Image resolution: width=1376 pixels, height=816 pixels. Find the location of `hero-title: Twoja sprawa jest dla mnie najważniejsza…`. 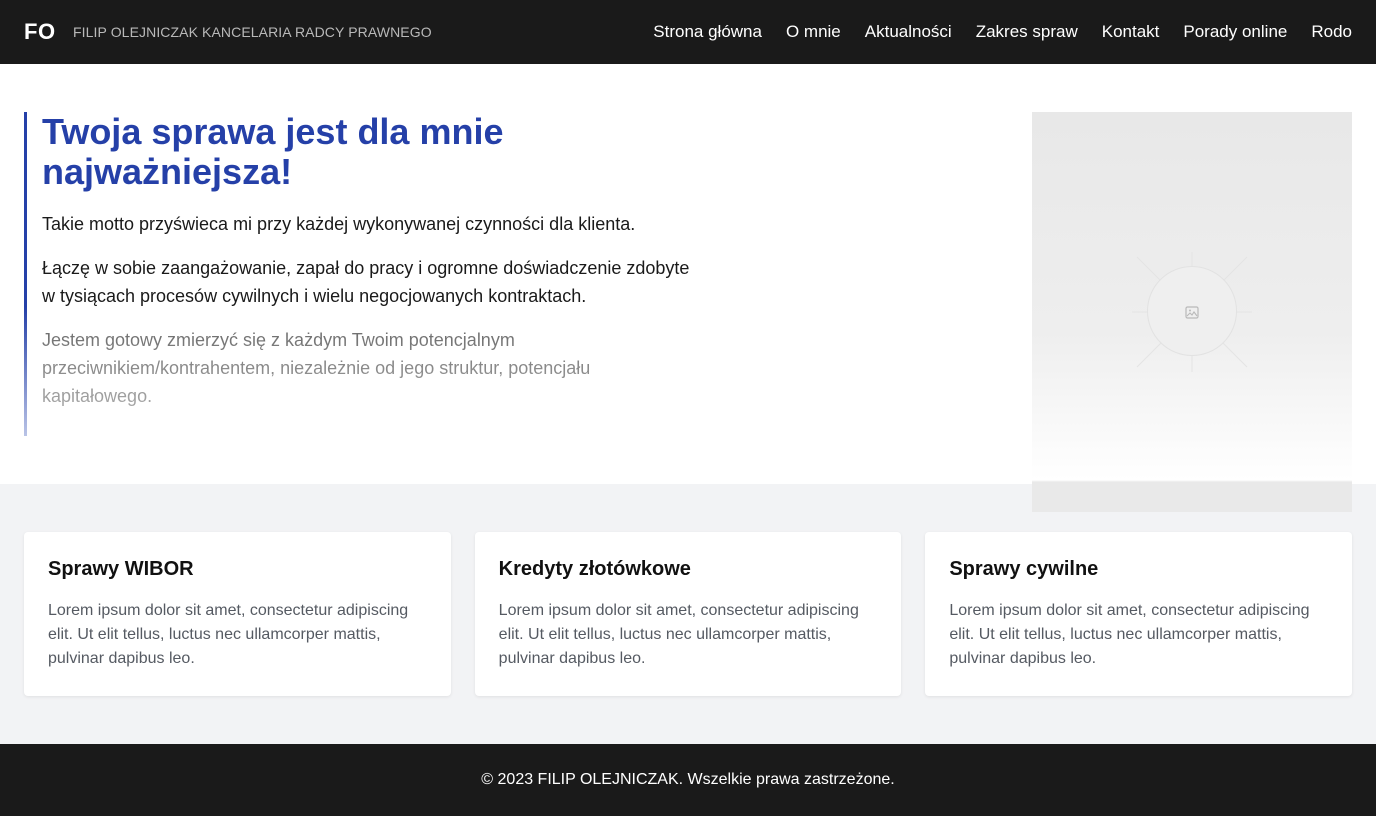

hero-title: Twoja sprawa jest dla mnie najważniejsza… is located at coordinates (273, 151).